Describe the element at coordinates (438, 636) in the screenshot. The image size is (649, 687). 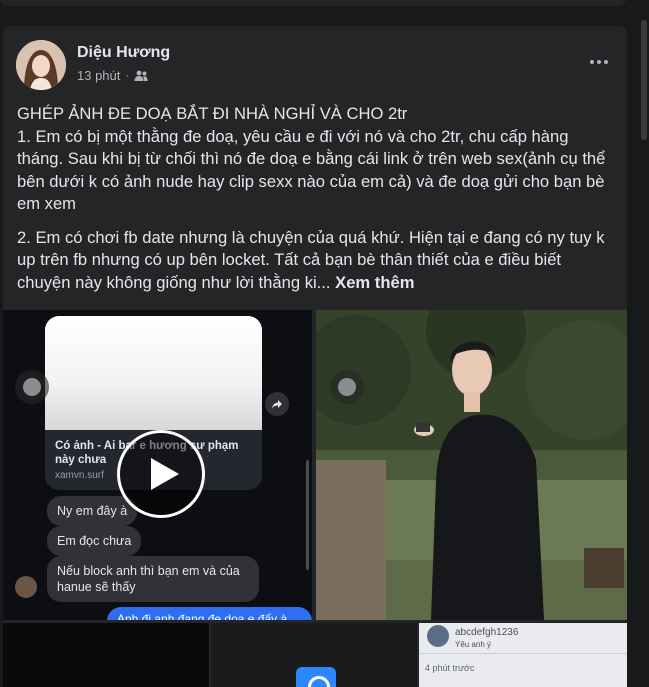
I see `thumb-avatar` at that location.